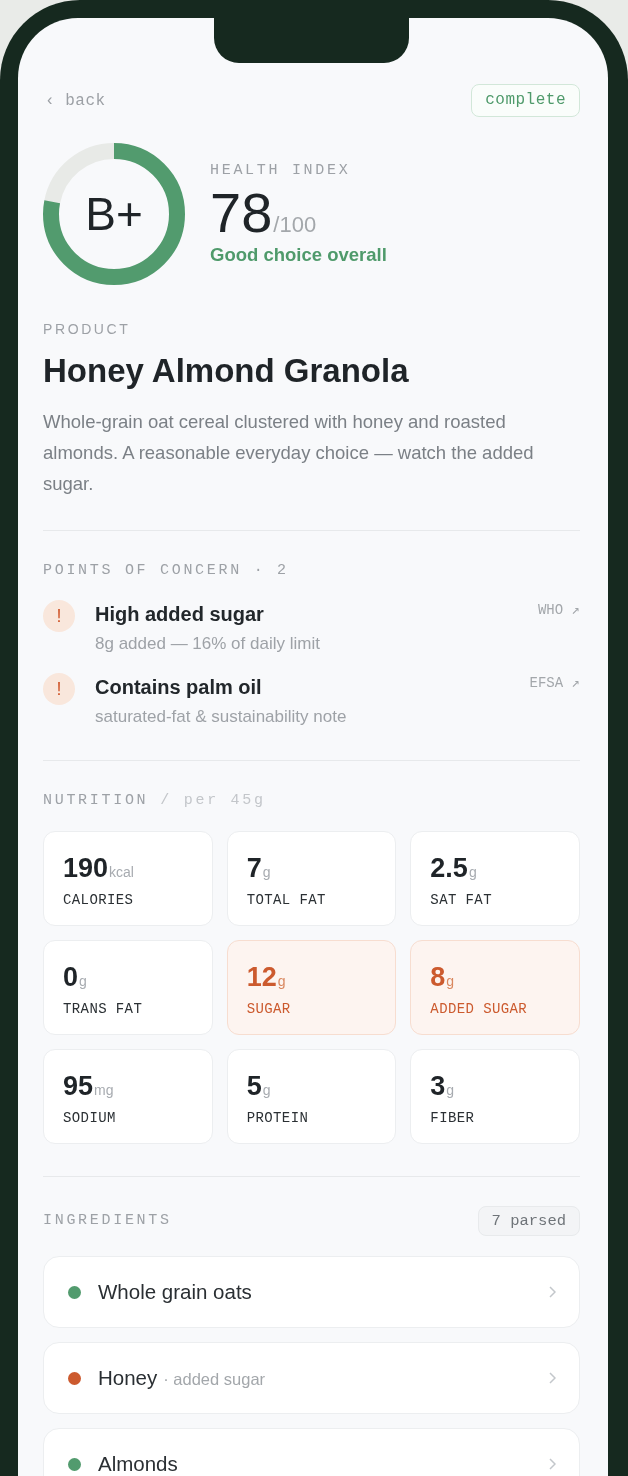  I want to click on concern-title: High added sugar, so click(180, 614).